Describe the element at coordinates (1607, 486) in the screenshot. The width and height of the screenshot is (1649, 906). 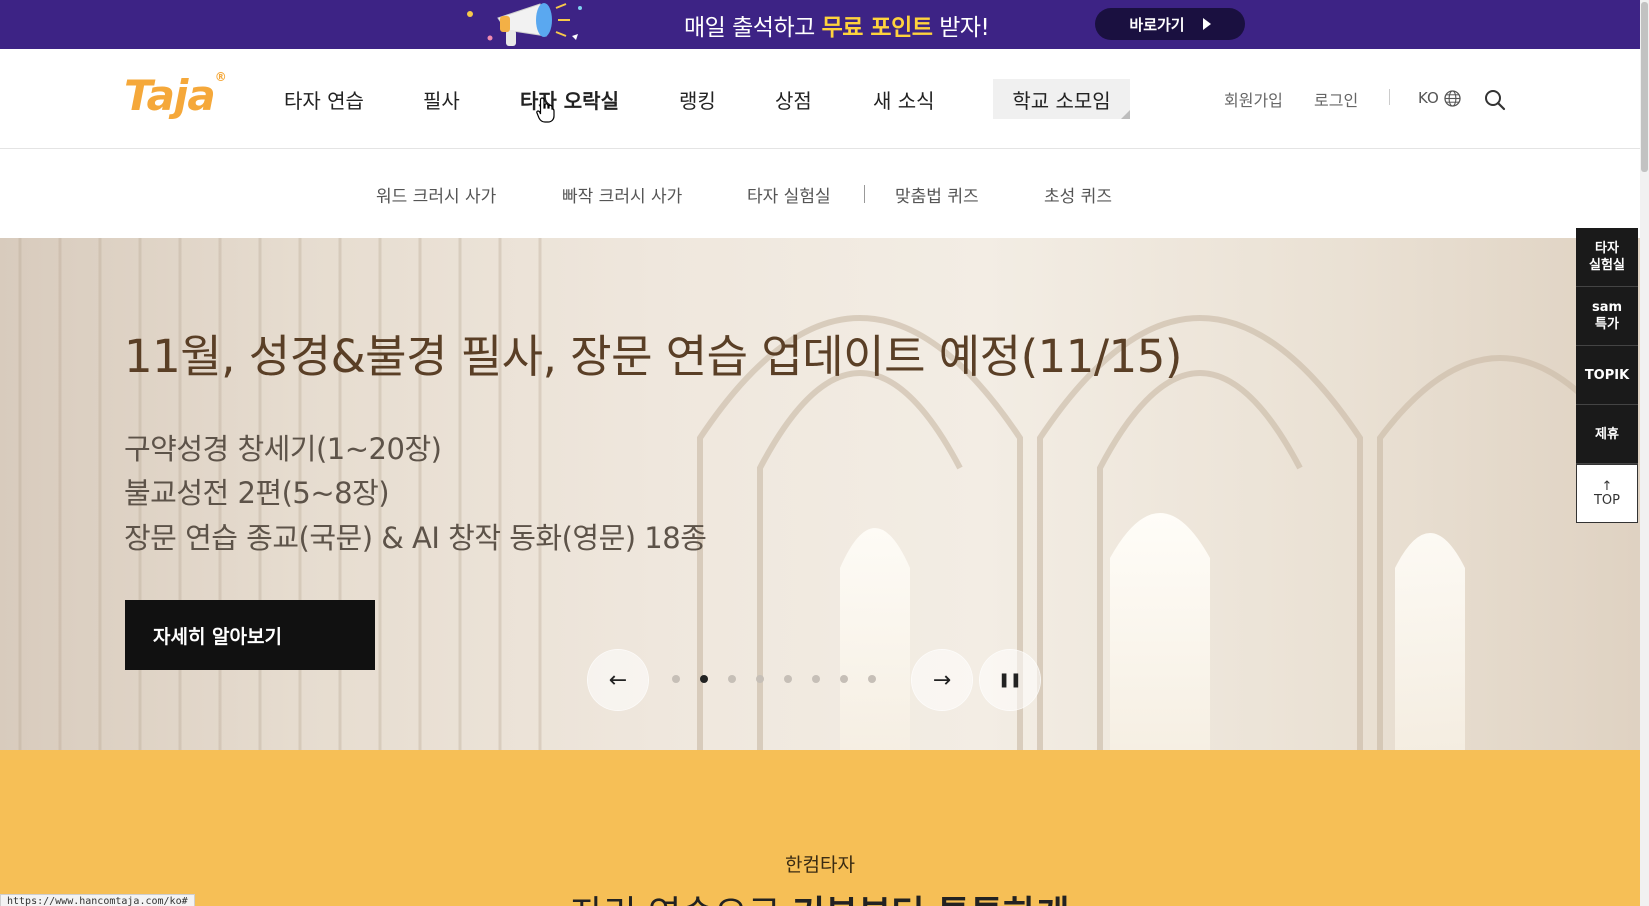
I see `arrow-up-icon: ↑` at that location.